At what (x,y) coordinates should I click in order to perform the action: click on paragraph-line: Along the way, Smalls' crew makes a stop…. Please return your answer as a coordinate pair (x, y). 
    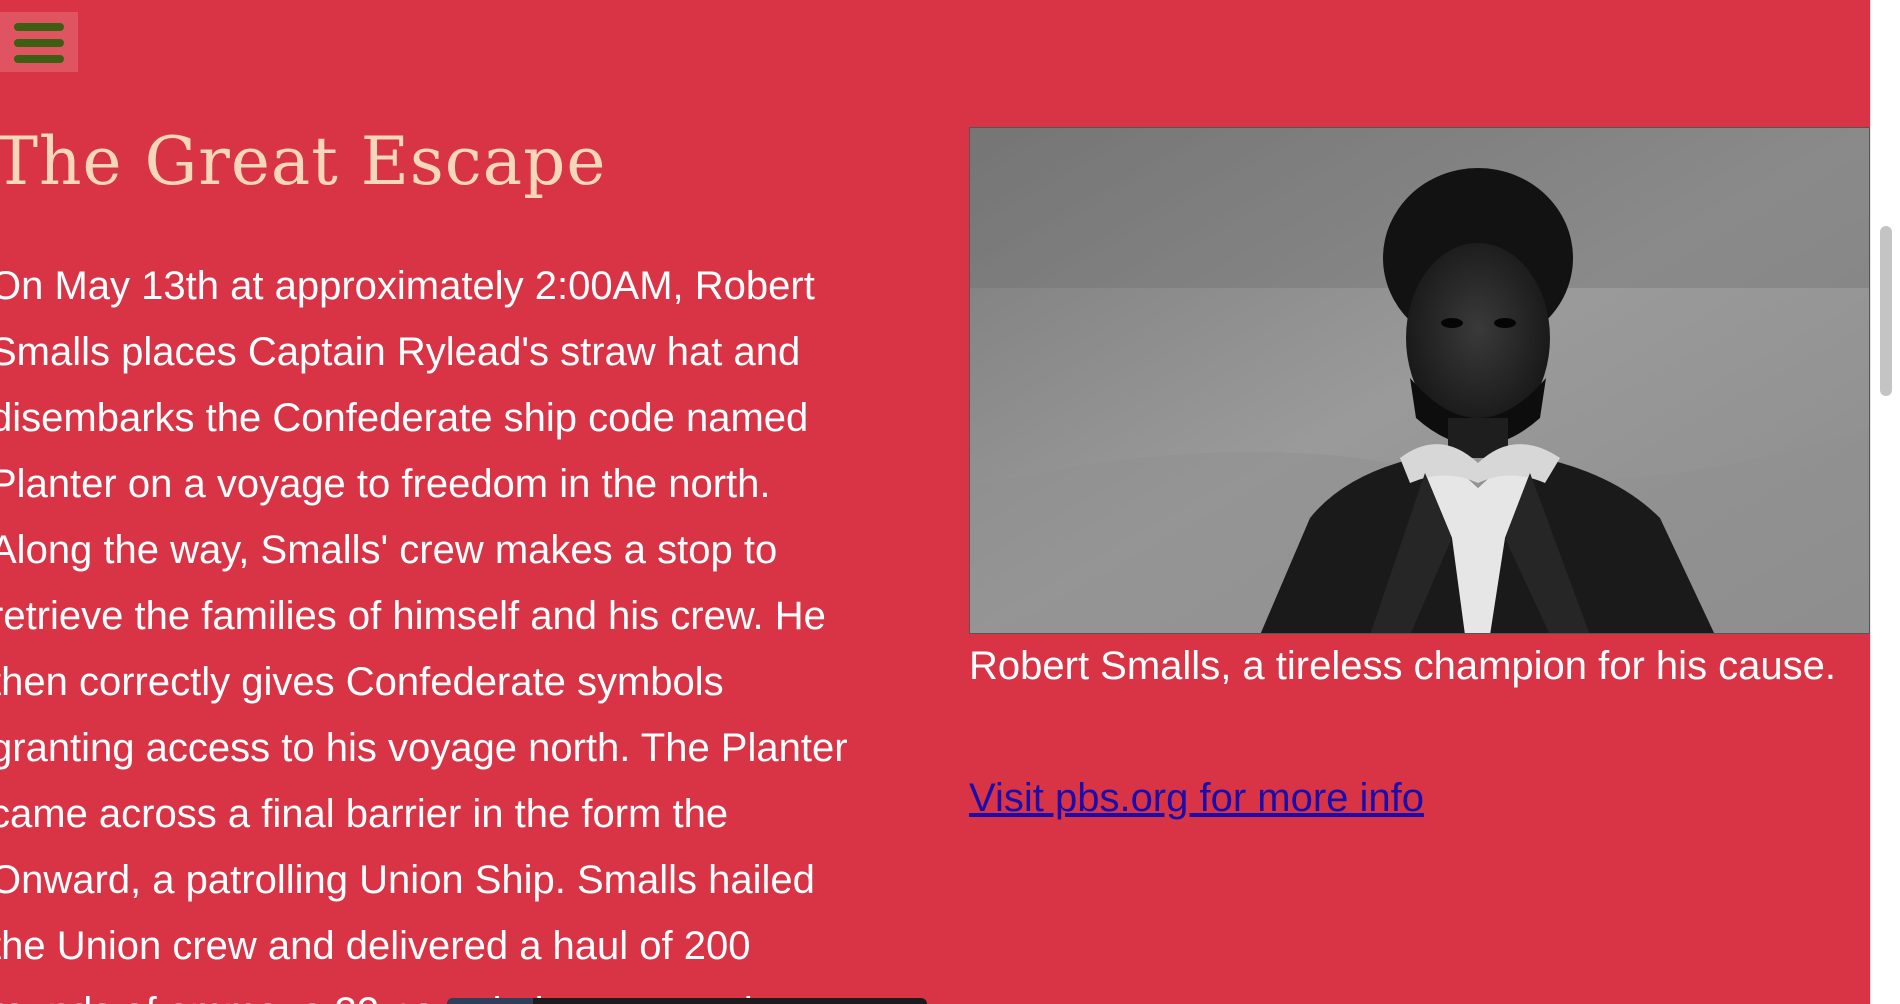
    Looking at the image, I should click on (389, 550).